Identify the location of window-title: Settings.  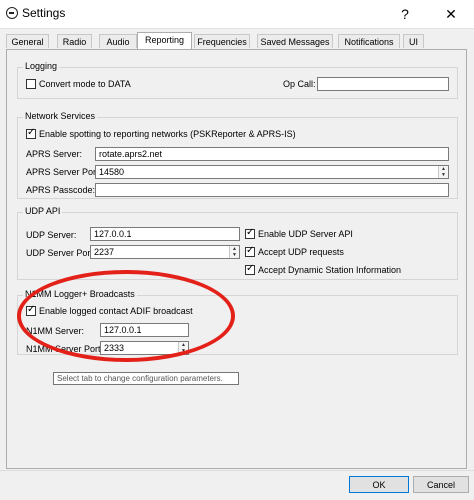
(44, 13).